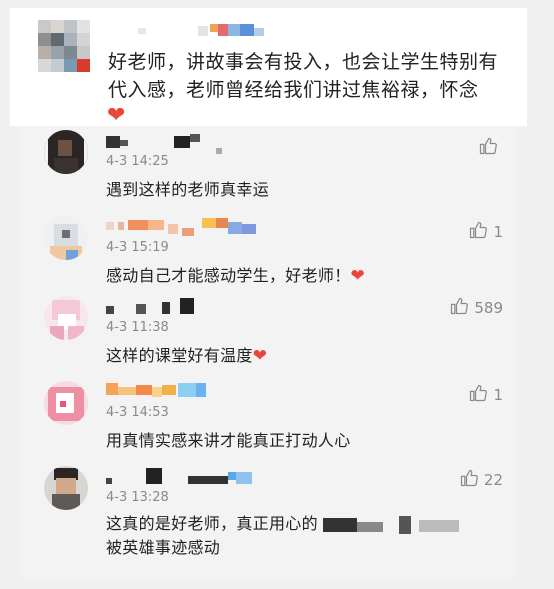 This screenshot has height=589, width=554. I want to click on comment-date: 4-3 15:19, so click(137, 247).